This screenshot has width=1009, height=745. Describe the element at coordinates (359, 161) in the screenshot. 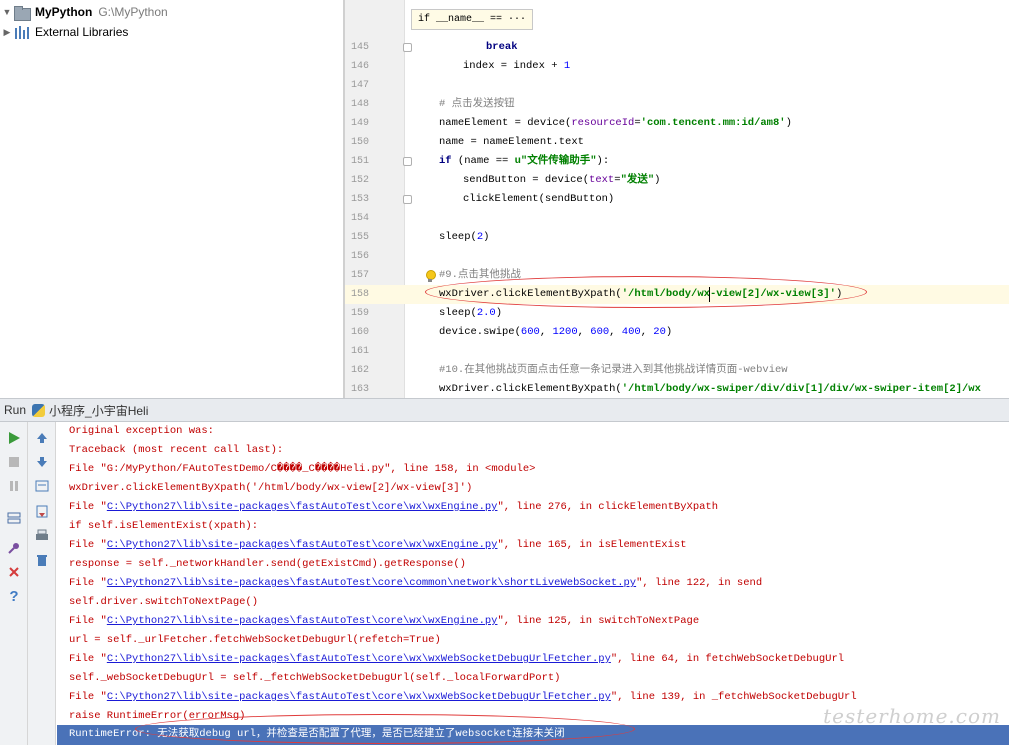

I see `line-number: 151` at that location.